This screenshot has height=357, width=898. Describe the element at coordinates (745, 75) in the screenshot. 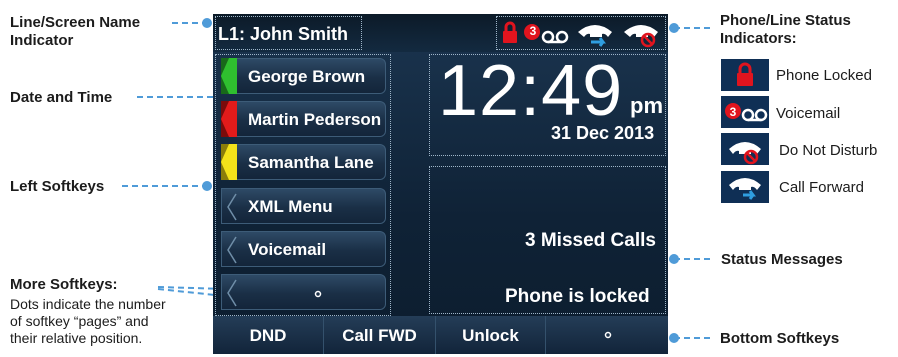

I see `lock-icon` at that location.